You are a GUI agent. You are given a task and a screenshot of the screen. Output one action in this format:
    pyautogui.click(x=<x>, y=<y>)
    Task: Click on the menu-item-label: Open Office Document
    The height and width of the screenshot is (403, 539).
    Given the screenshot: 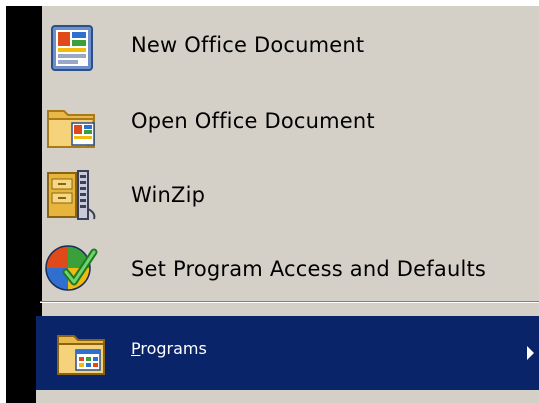 What is the action you would take?
    pyautogui.click(x=253, y=121)
    